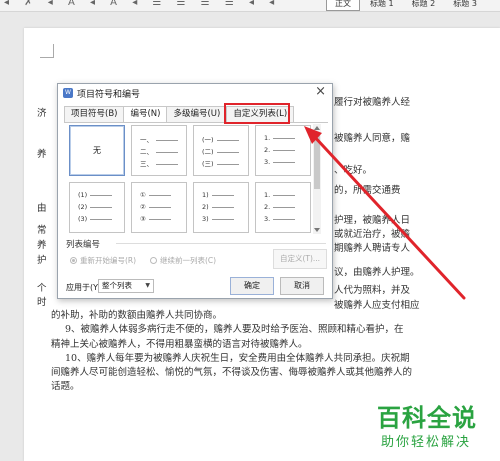 This screenshot has height=461, width=500. What do you see at coordinates (159, 150) in the screenshot?
I see `numbering-option: 一、 二、 三、` at bounding box center [159, 150].